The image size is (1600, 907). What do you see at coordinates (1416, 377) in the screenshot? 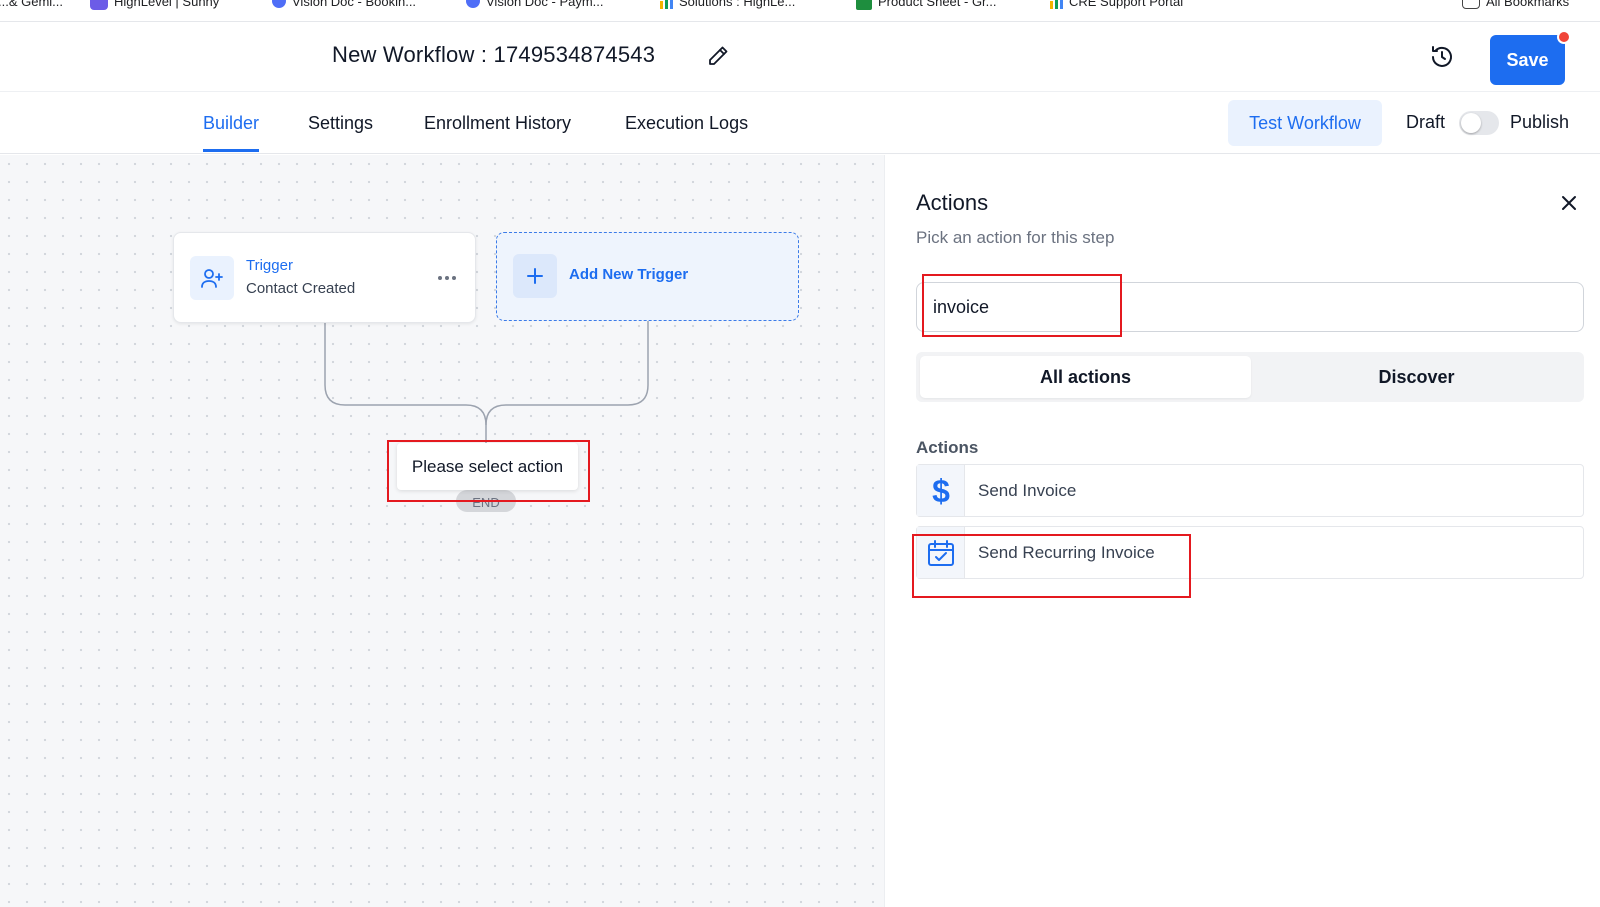
I see `segment-discover: Discover` at bounding box center [1416, 377].